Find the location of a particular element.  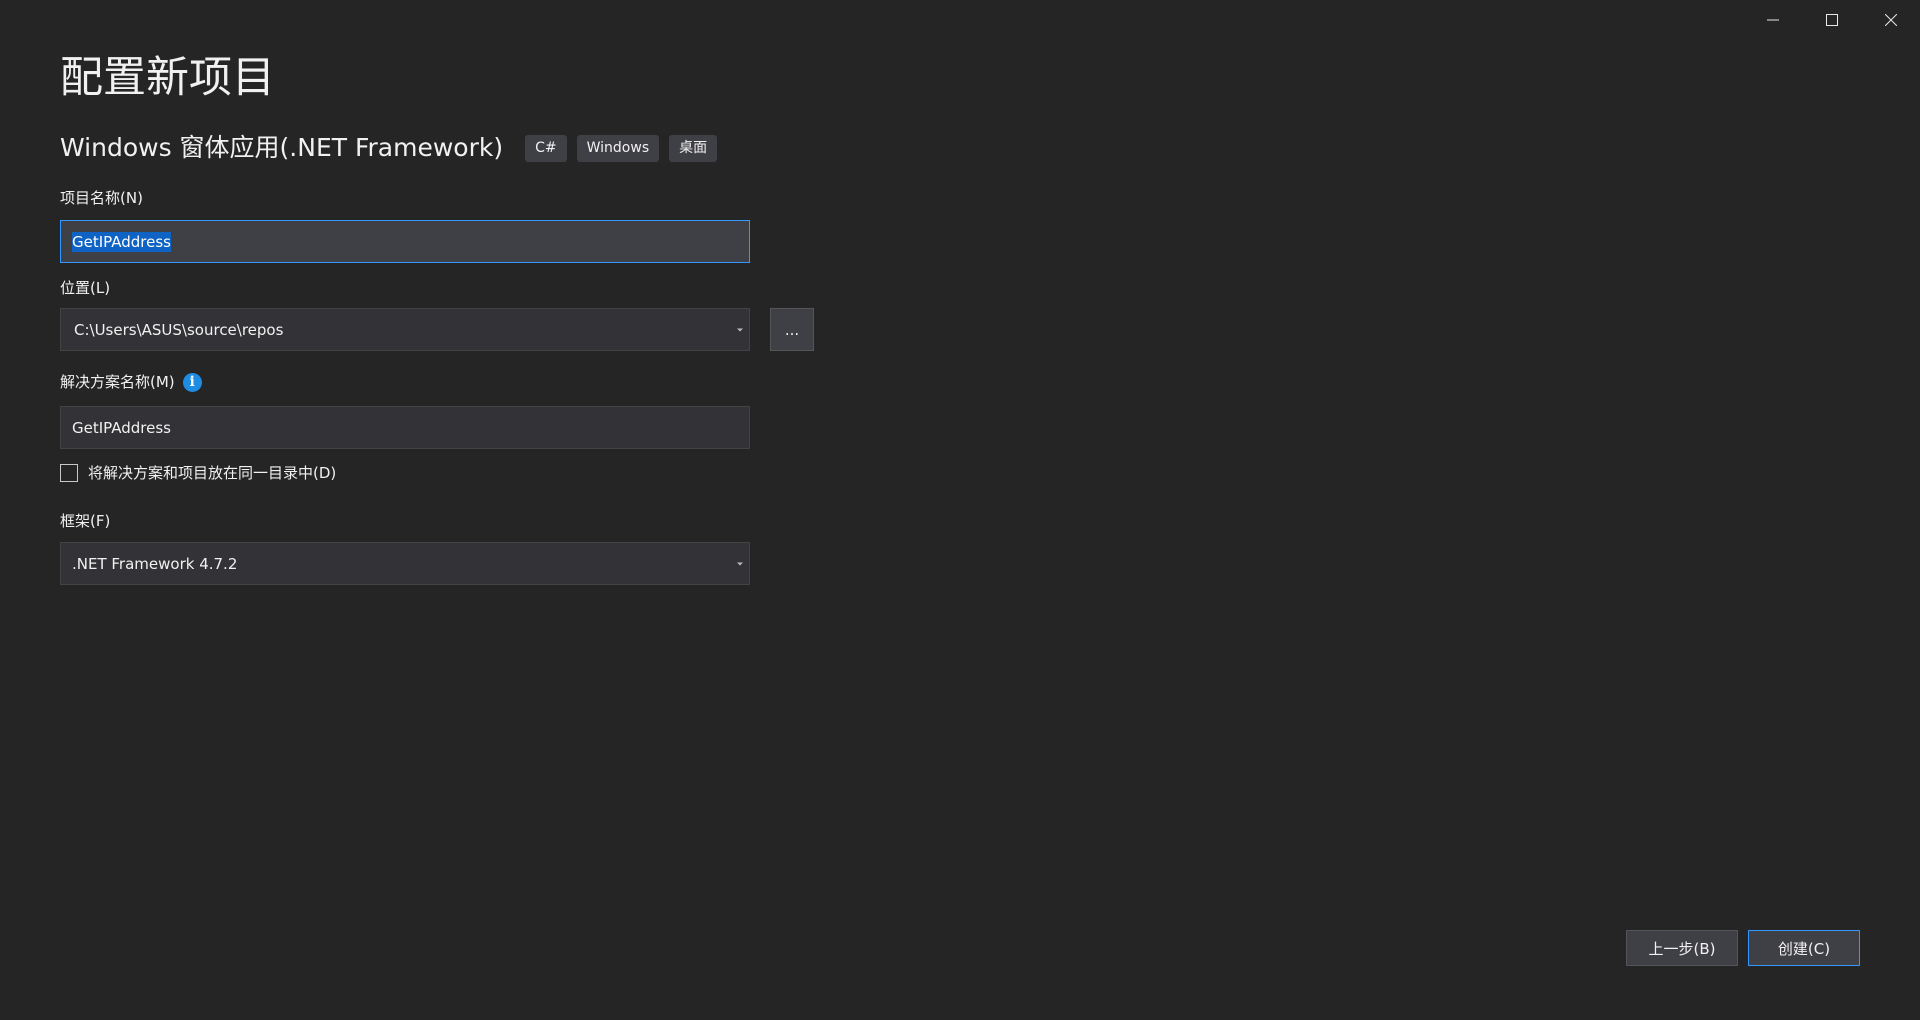

window-controls is located at coordinates (1831, 20).